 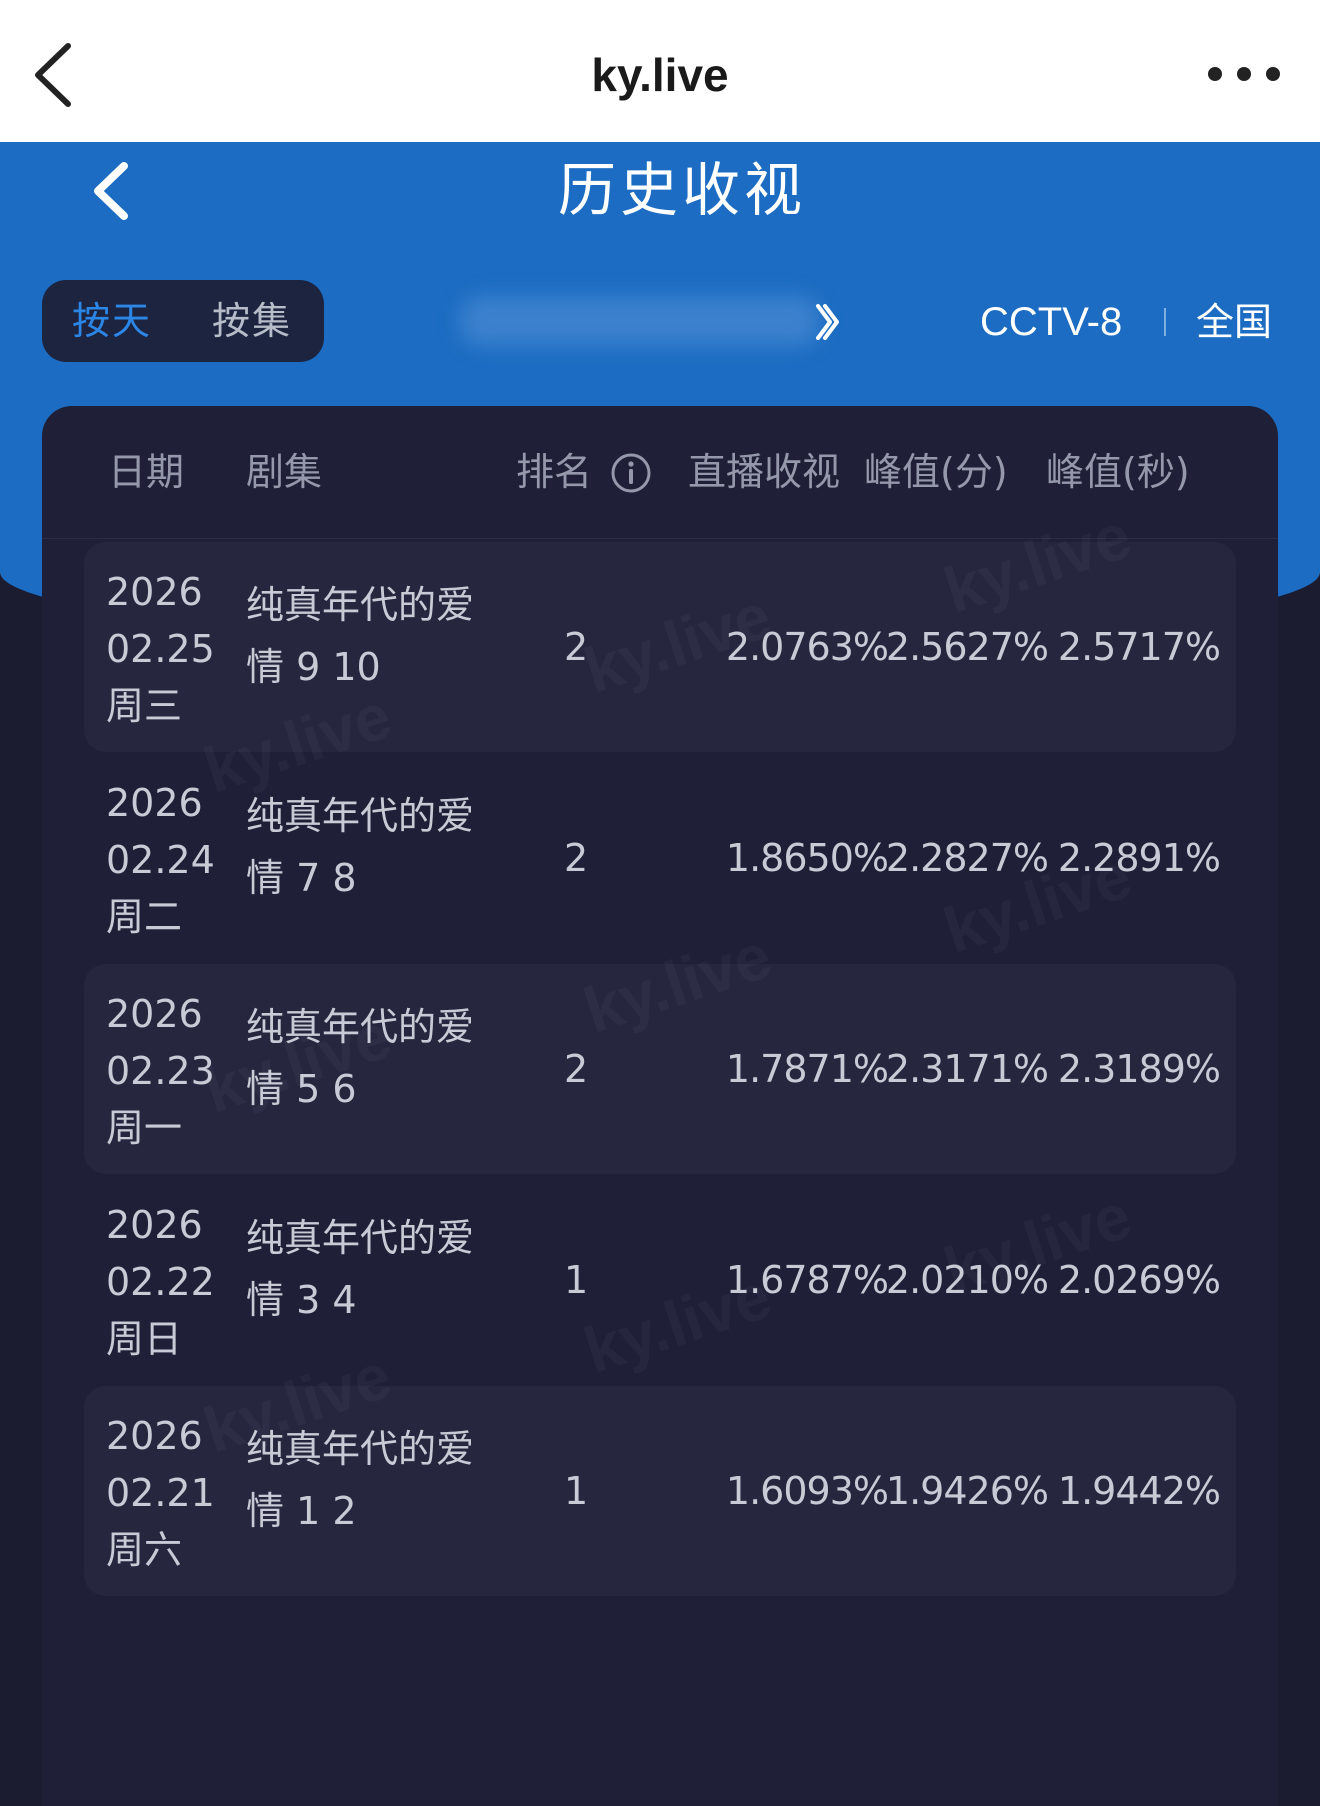 I want to click on browser-url-title: ky.live, so click(x=660, y=75).